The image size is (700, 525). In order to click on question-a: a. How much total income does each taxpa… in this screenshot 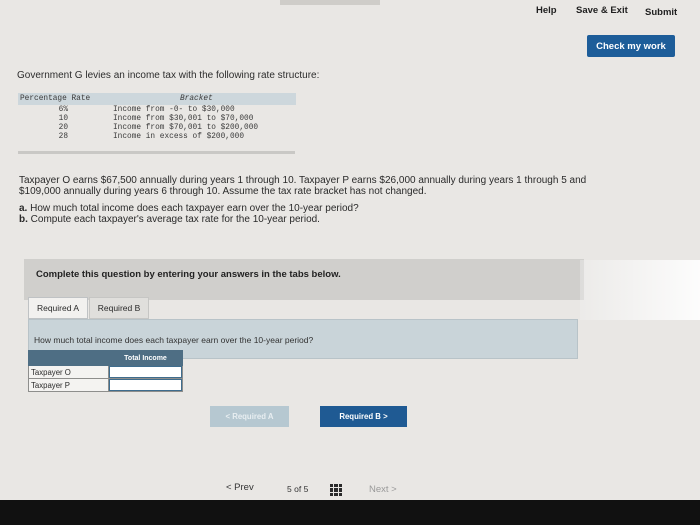, I will do `click(189, 208)`.